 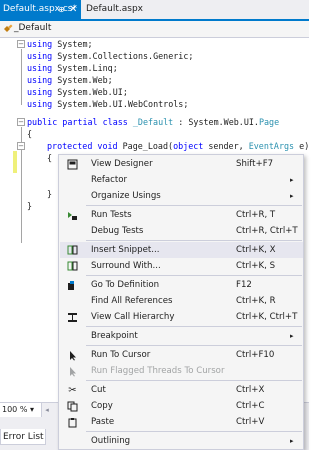 What do you see at coordinates (72, 285) in the screenshot?
I see `go-to-definition-icon` at bounding box center [72, 285].